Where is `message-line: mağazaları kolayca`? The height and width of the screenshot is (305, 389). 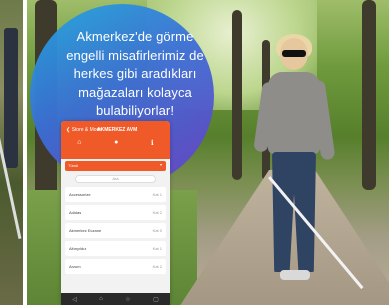 message-line: mağazaları kolayca is located at coordinates (135, 92).